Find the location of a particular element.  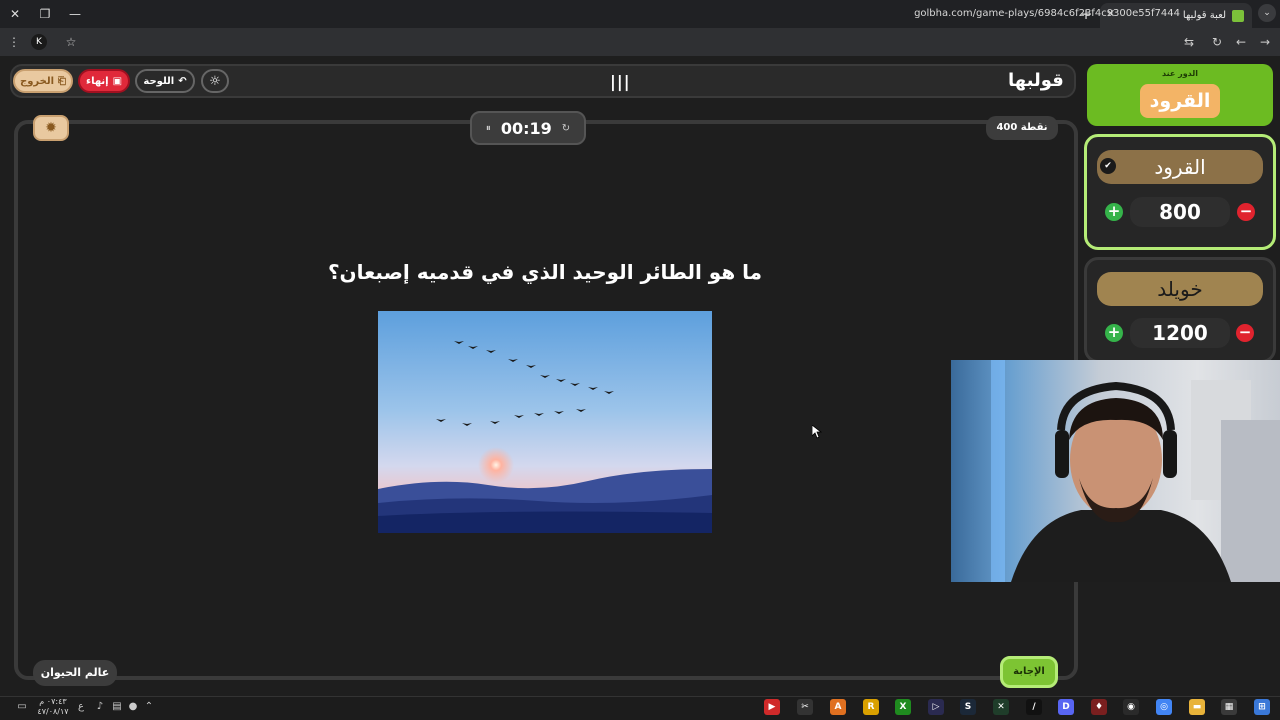

restore-window-icon: ❐ is located at coordinates (45, 14).